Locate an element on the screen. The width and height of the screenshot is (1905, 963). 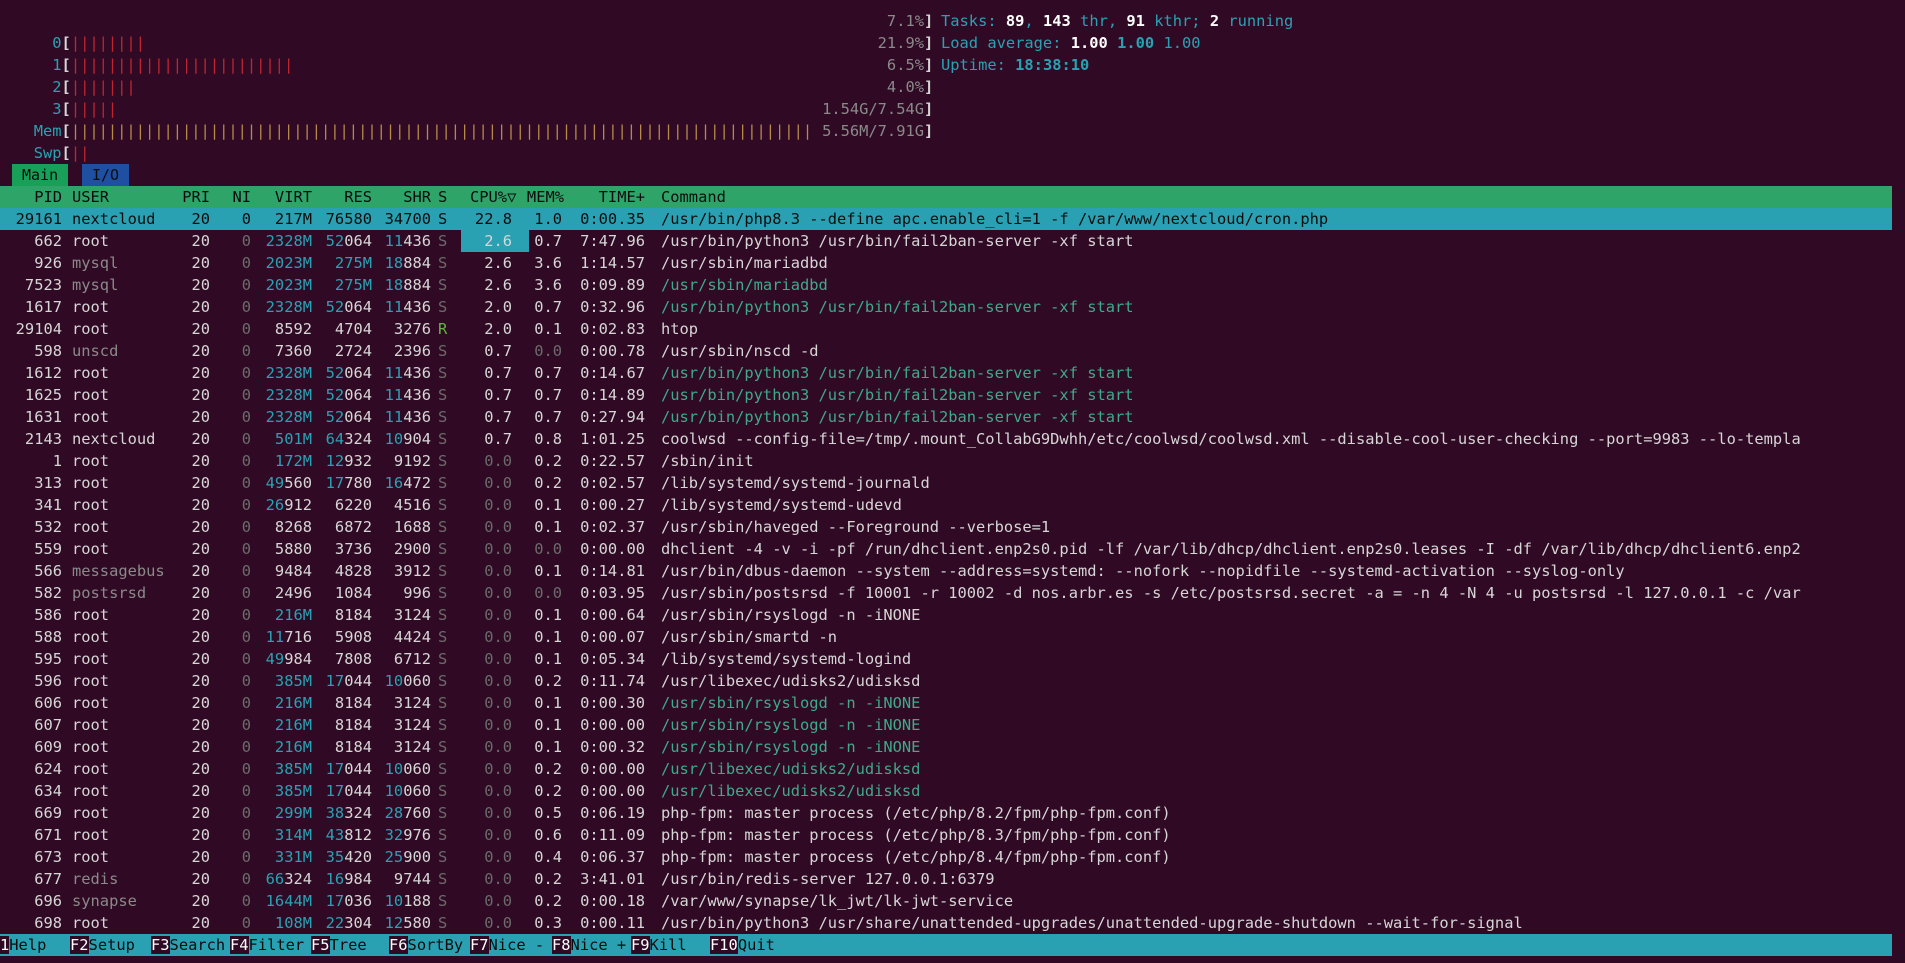
tab-io: I/O is located at coordinates (106, 175).